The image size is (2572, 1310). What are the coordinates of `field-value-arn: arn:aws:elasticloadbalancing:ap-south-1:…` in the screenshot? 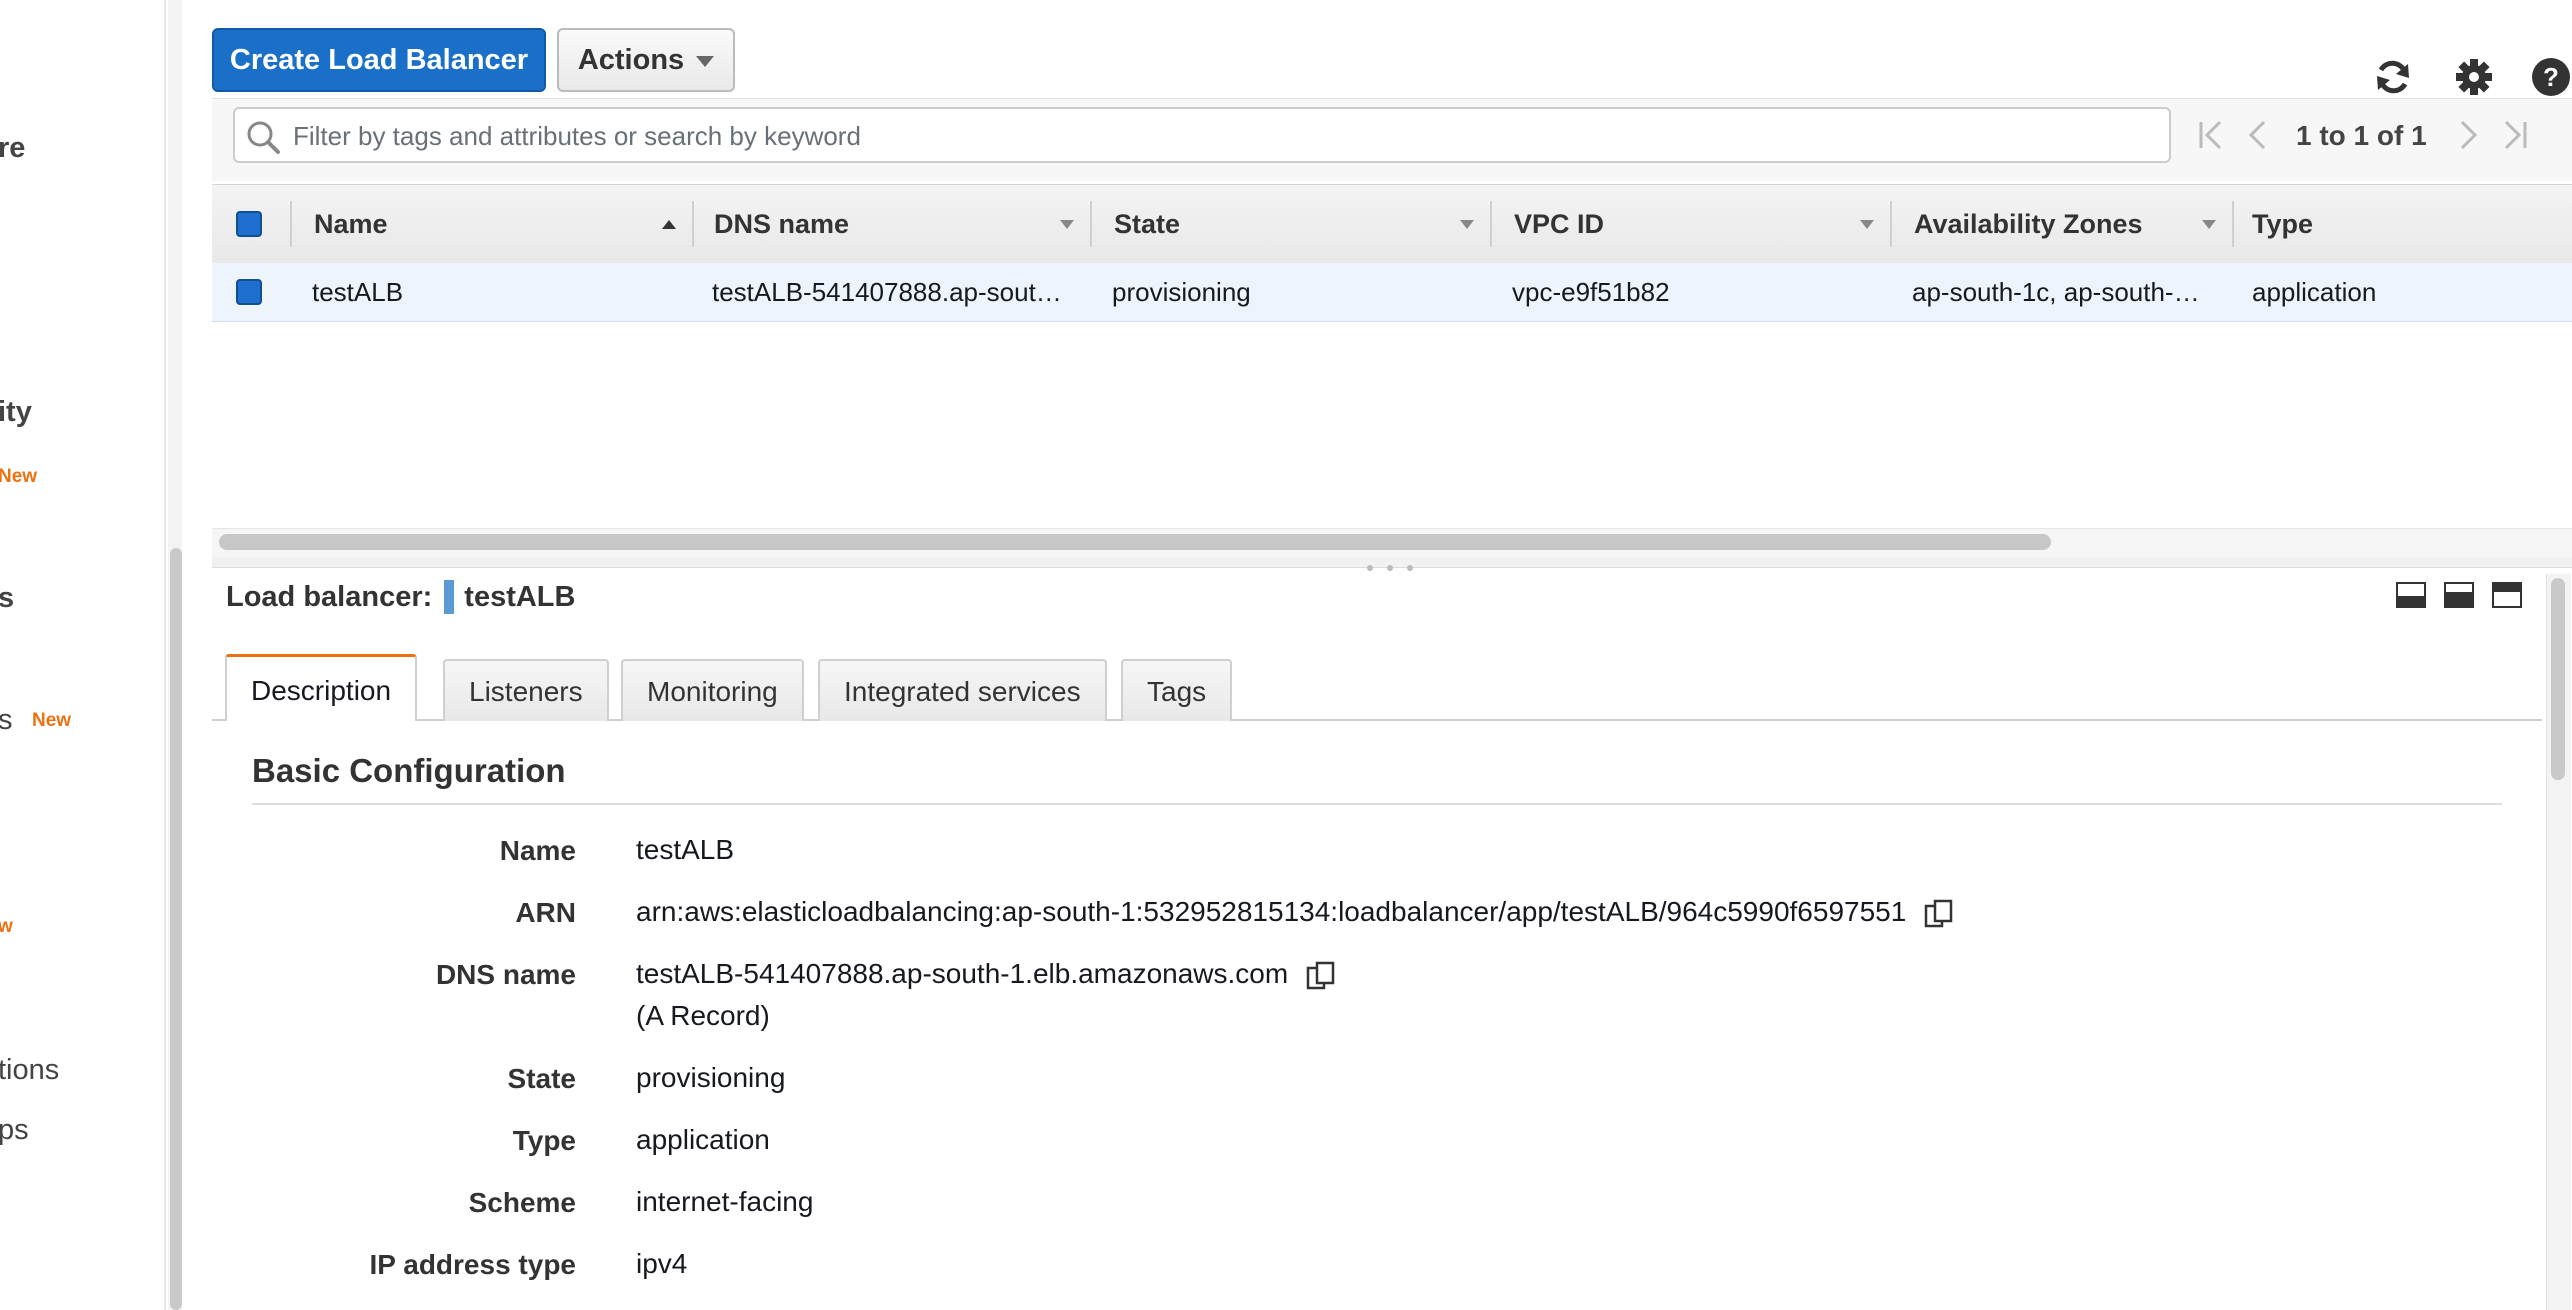 It's located at (1271, 911).